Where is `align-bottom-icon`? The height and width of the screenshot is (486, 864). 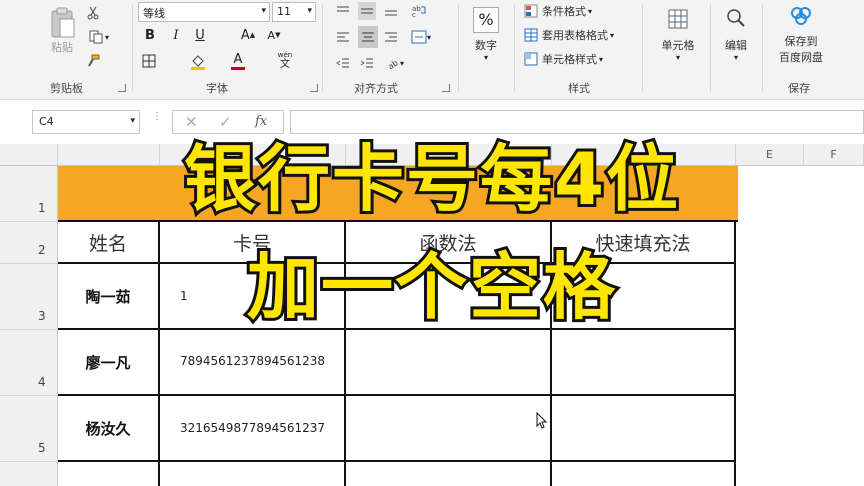
align-bottom-icon is located at coordinates (391, 13).